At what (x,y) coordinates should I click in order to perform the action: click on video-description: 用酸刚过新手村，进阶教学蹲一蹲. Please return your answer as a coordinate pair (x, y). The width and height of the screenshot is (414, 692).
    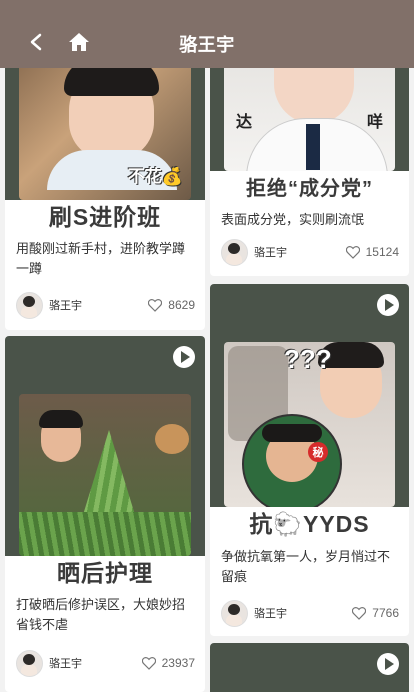
    Looking at the image, I should click on (101, 258).